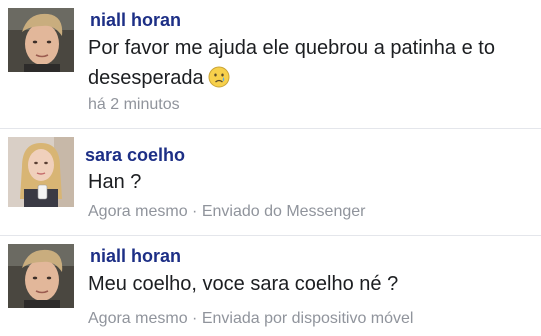 This screenshot has height=336, width=541. I want to click on message-source: Enviado do Messenger, so click(283, 211).